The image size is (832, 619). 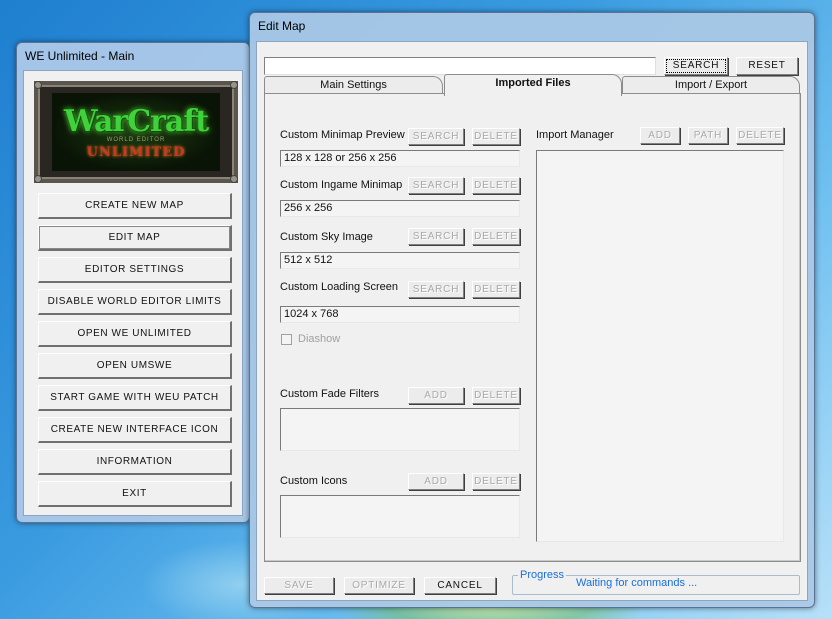 I want to click on import-manager-label: Import Manager, so click(x=575, y=135).